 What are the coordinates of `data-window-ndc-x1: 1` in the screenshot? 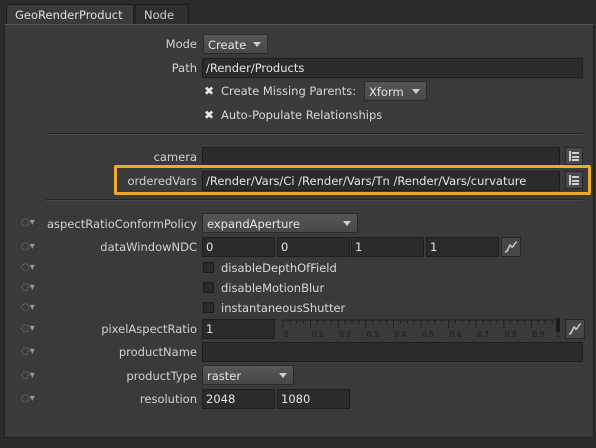 It's located at (387, 247).